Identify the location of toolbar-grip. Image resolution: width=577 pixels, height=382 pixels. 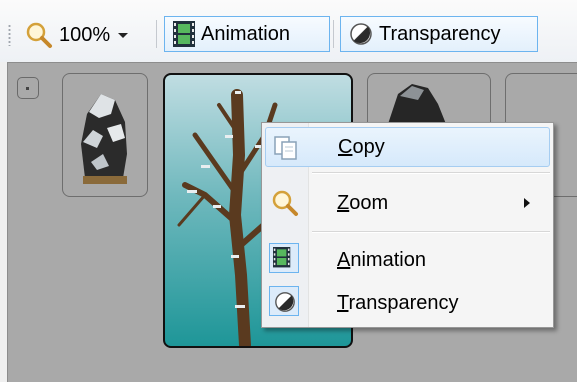
(9, 35).